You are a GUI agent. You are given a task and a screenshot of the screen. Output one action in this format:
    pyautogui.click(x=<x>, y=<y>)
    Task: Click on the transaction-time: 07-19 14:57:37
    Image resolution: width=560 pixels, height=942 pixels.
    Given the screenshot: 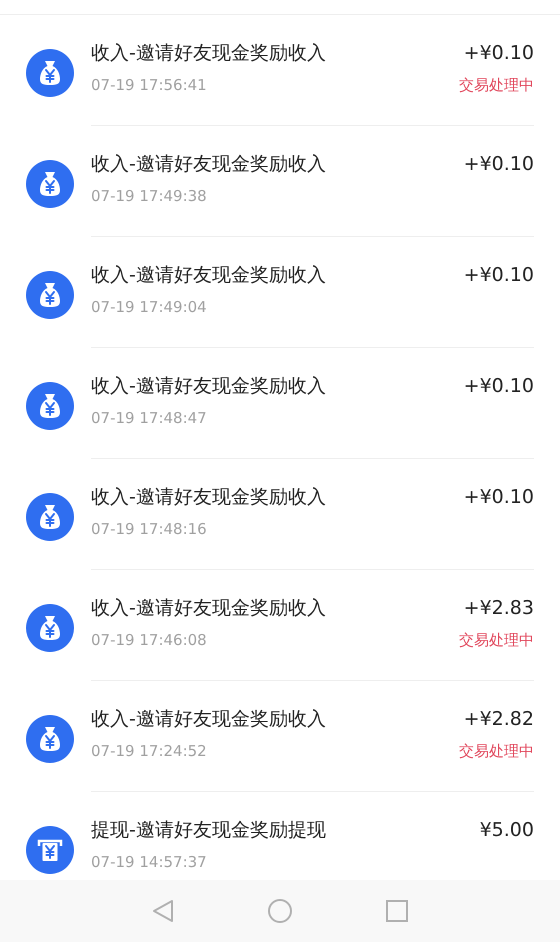 What is the action you would take?
    pyautogui.click(x=149, y=862)
    